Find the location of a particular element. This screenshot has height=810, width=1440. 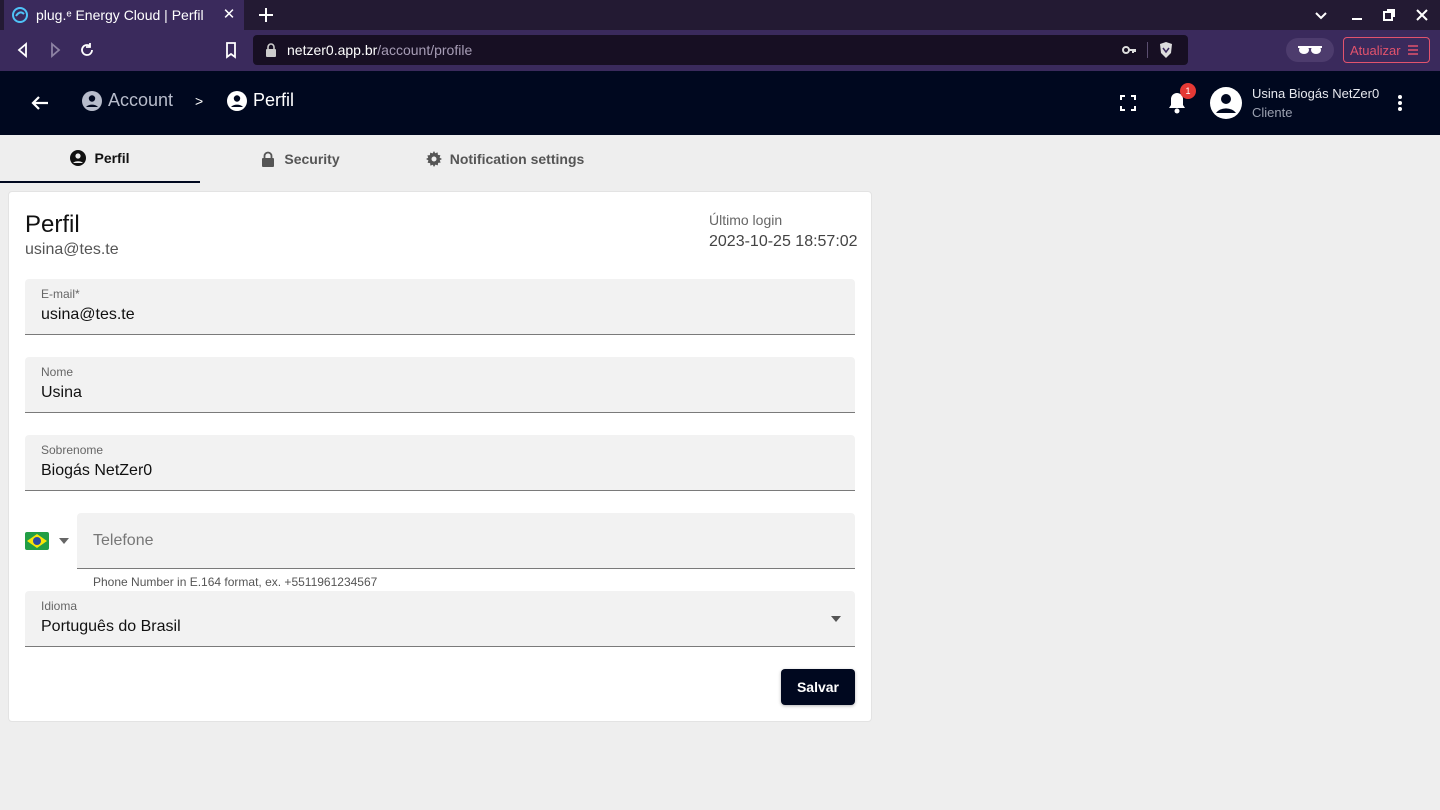

tab-notification-settings: Notification settings is located at coordinates (505, 159).